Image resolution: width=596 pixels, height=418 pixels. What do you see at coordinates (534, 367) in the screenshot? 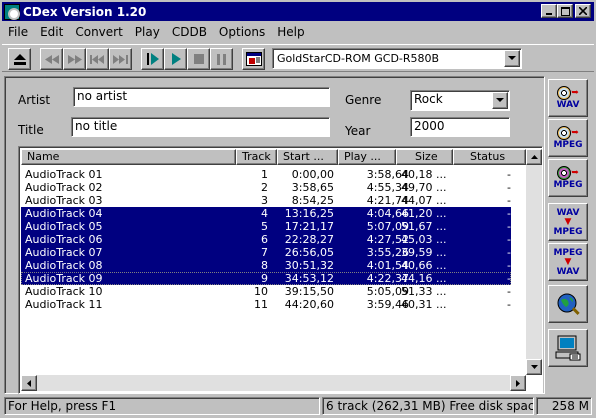
I see `scroll-down-button` at bounding box center [534, 367].